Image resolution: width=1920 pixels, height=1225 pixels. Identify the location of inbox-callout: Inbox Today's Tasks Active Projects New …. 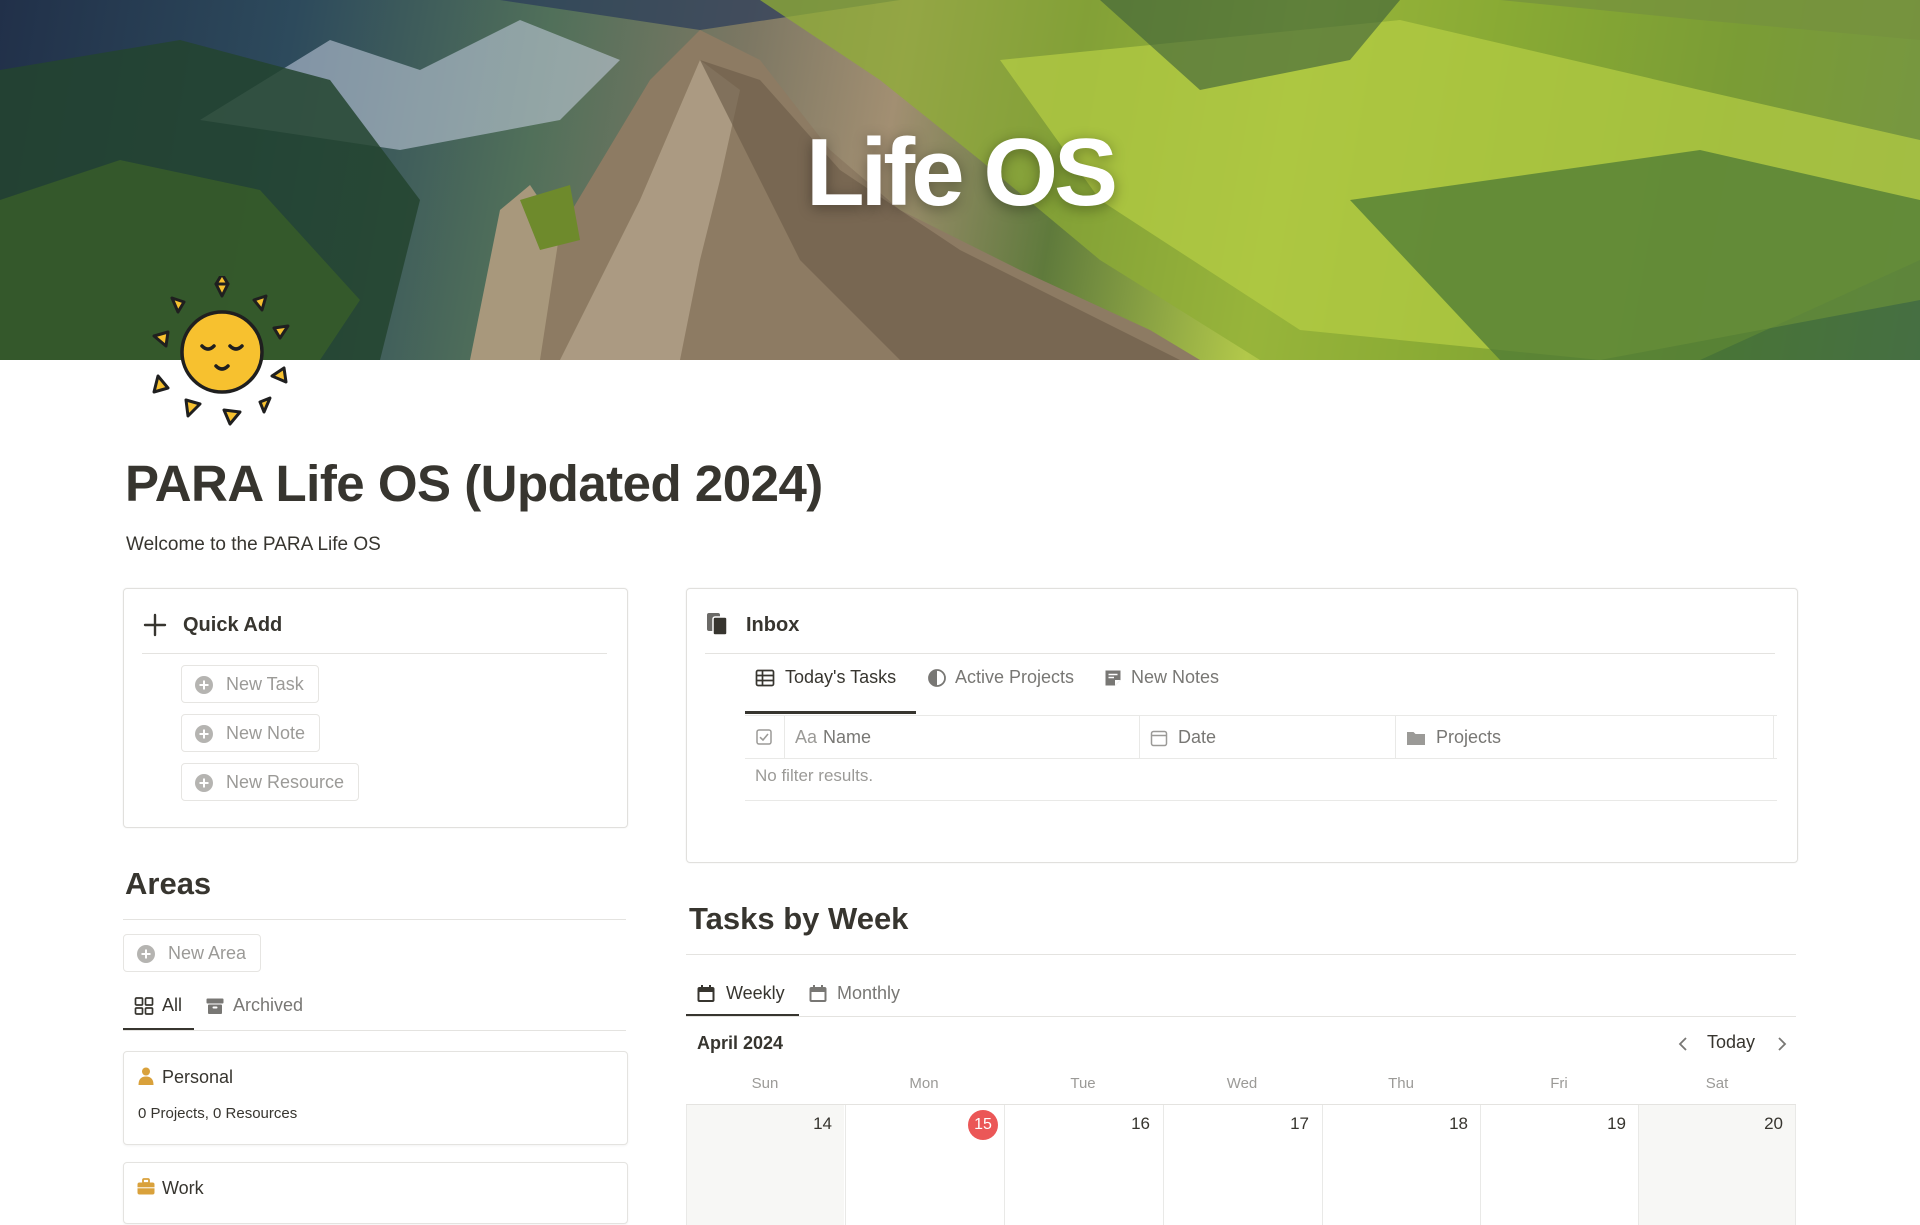
(1242, 725).